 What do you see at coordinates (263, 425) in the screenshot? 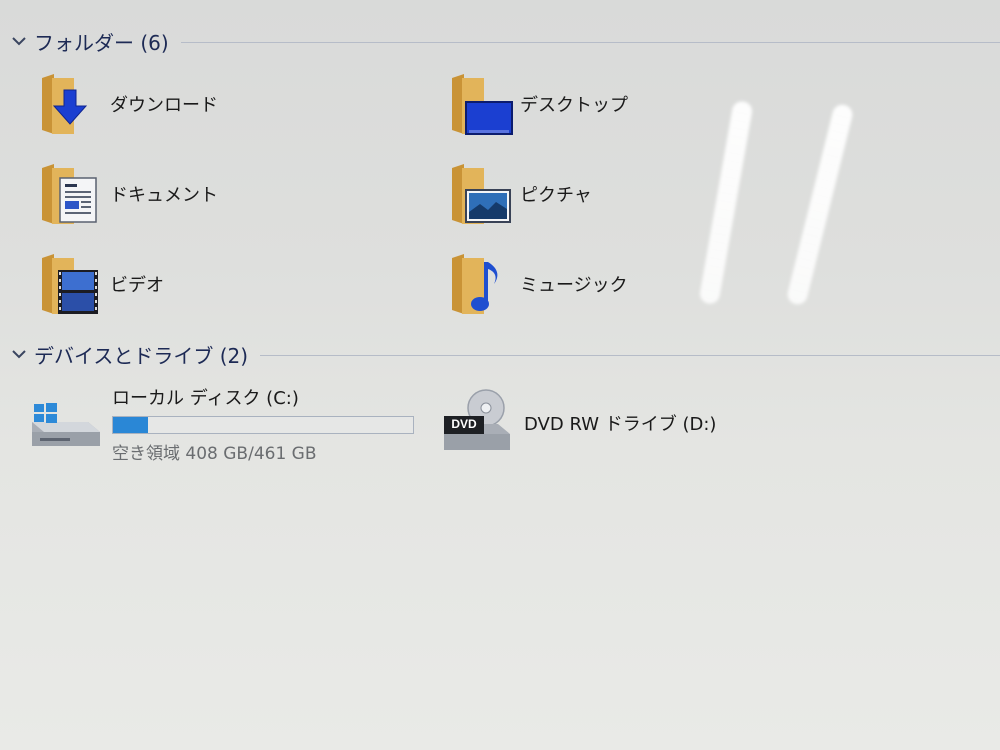
I see `drive-usage-bar` at bounding box center [263, 425].